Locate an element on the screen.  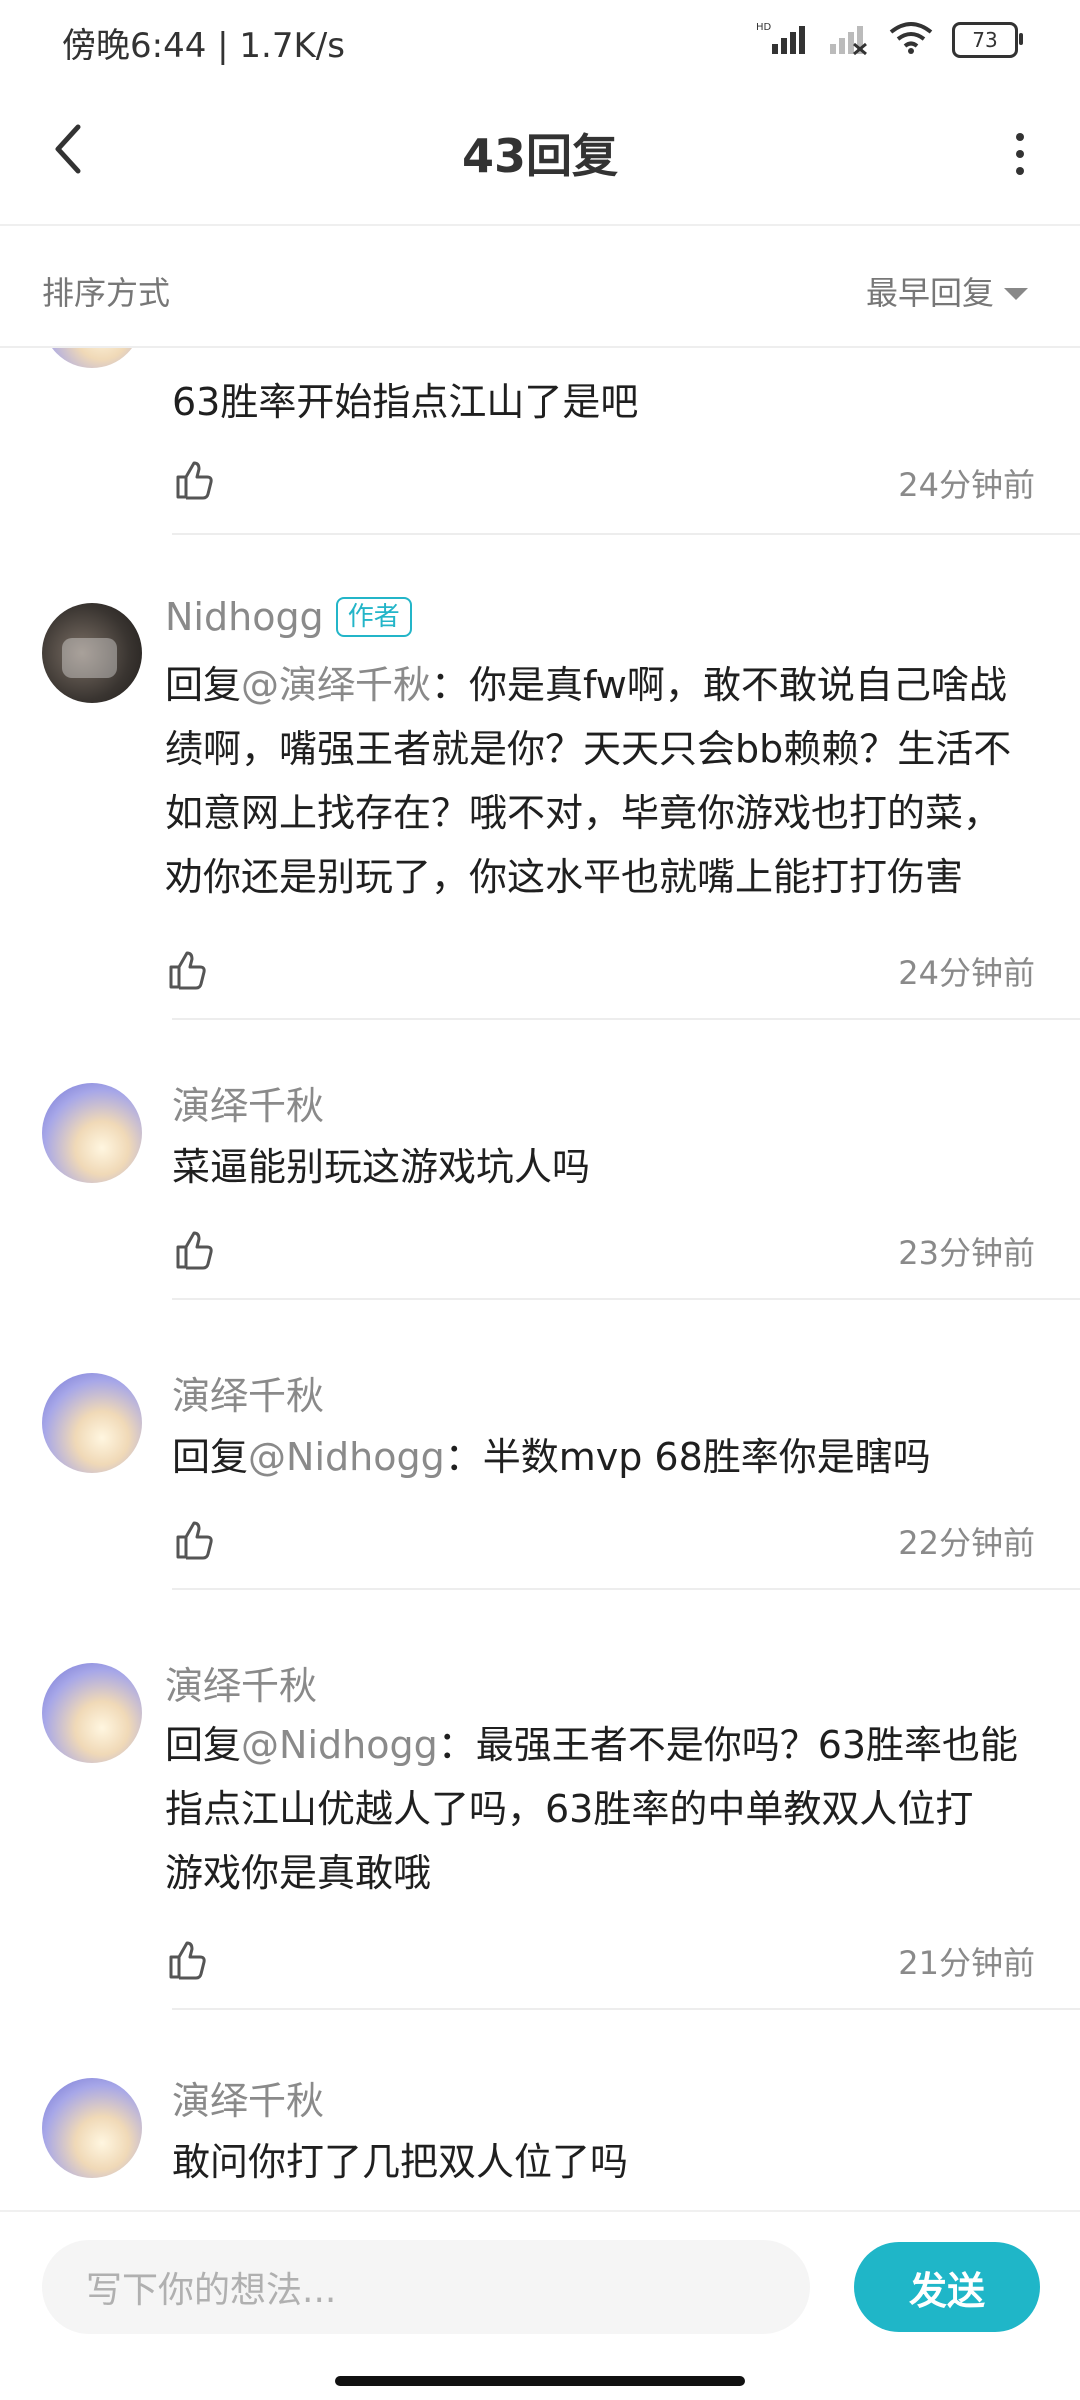
home-indicator is located at coordinates (540, 2381).